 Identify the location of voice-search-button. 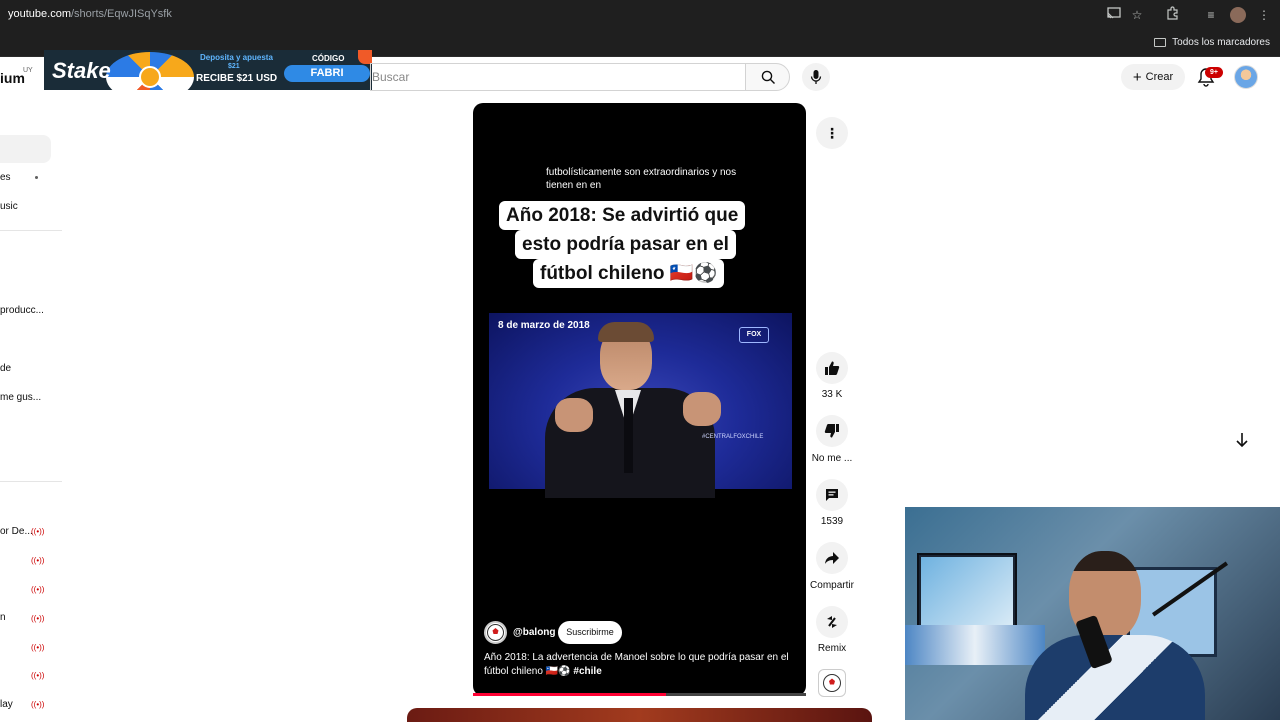
(816, 77).